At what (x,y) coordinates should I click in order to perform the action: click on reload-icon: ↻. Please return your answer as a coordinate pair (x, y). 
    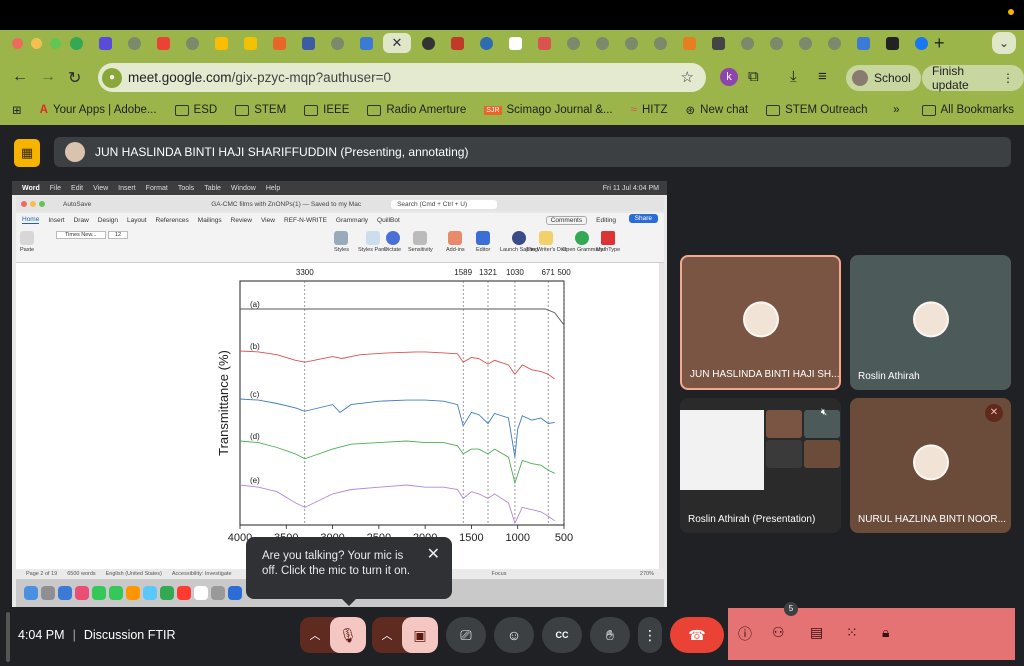
    Looking at the image, I should click on (74, 78).